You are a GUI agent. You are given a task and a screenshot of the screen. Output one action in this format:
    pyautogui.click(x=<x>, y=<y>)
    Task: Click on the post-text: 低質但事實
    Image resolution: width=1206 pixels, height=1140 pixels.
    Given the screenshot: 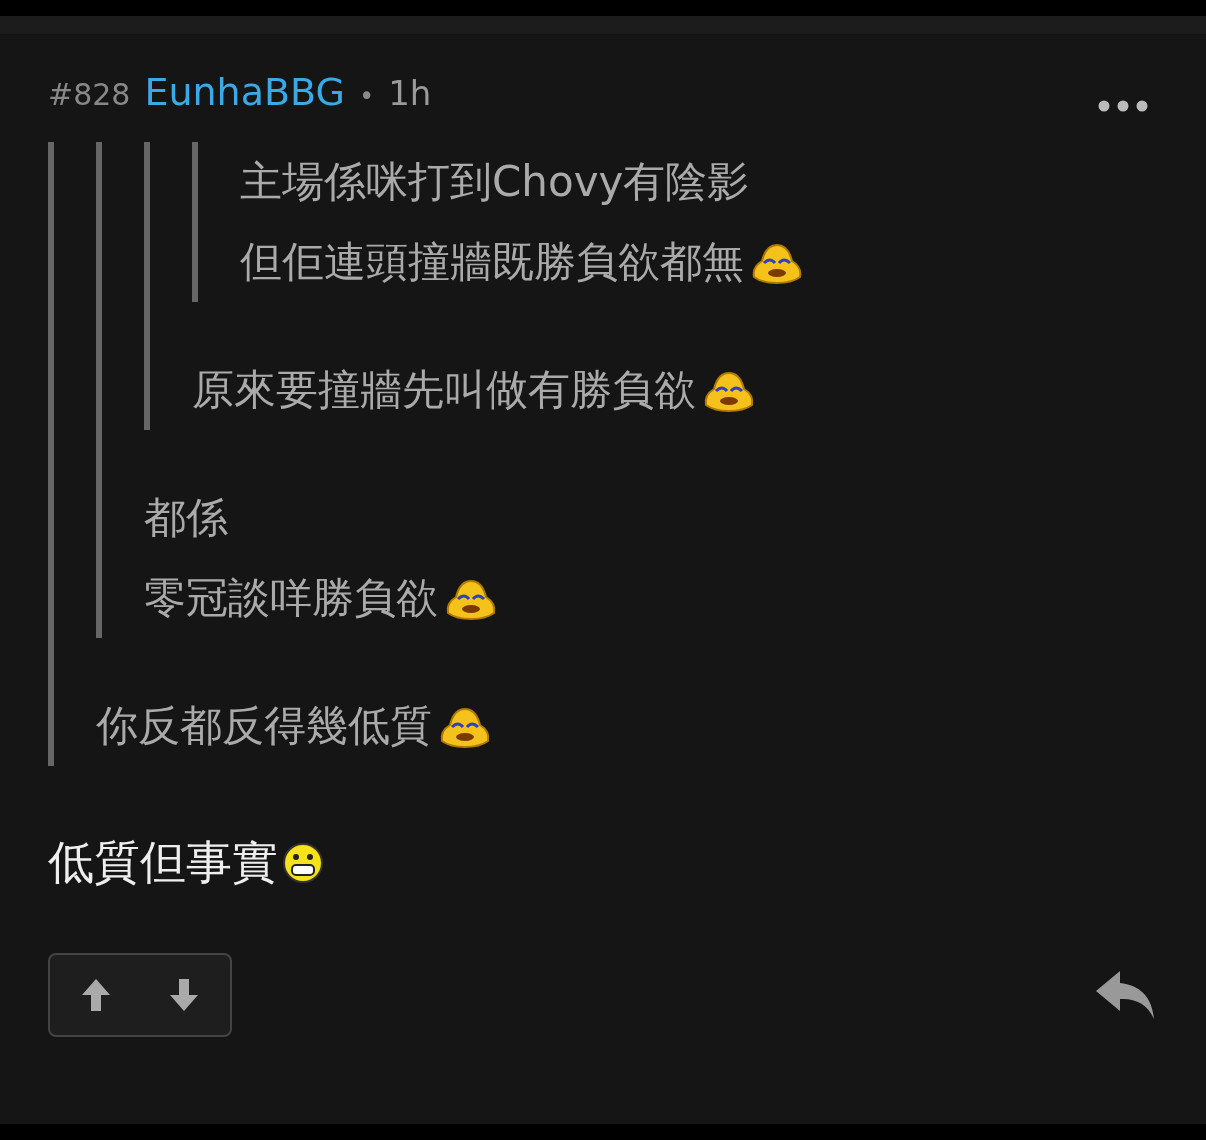 What is the action you would take?
    pyautogui.click(x=163, y=862)
    